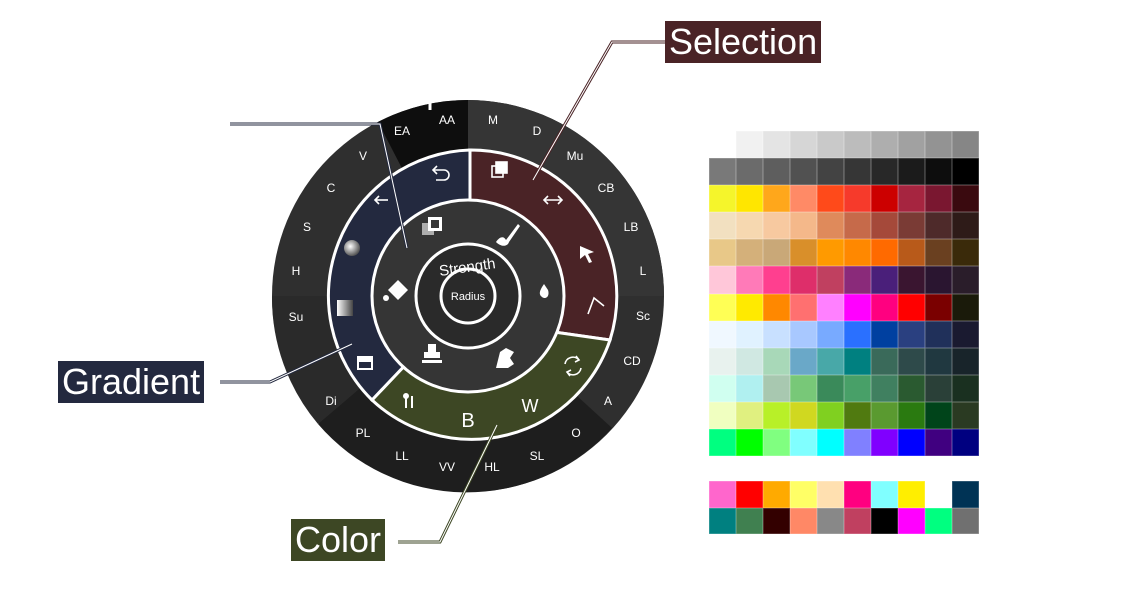 The image size is (1126, 592). What do you see at coordinates (575, 156) in the screenshot?
I see `outer-label-mu: Mu` at bounding box center [575, 156].